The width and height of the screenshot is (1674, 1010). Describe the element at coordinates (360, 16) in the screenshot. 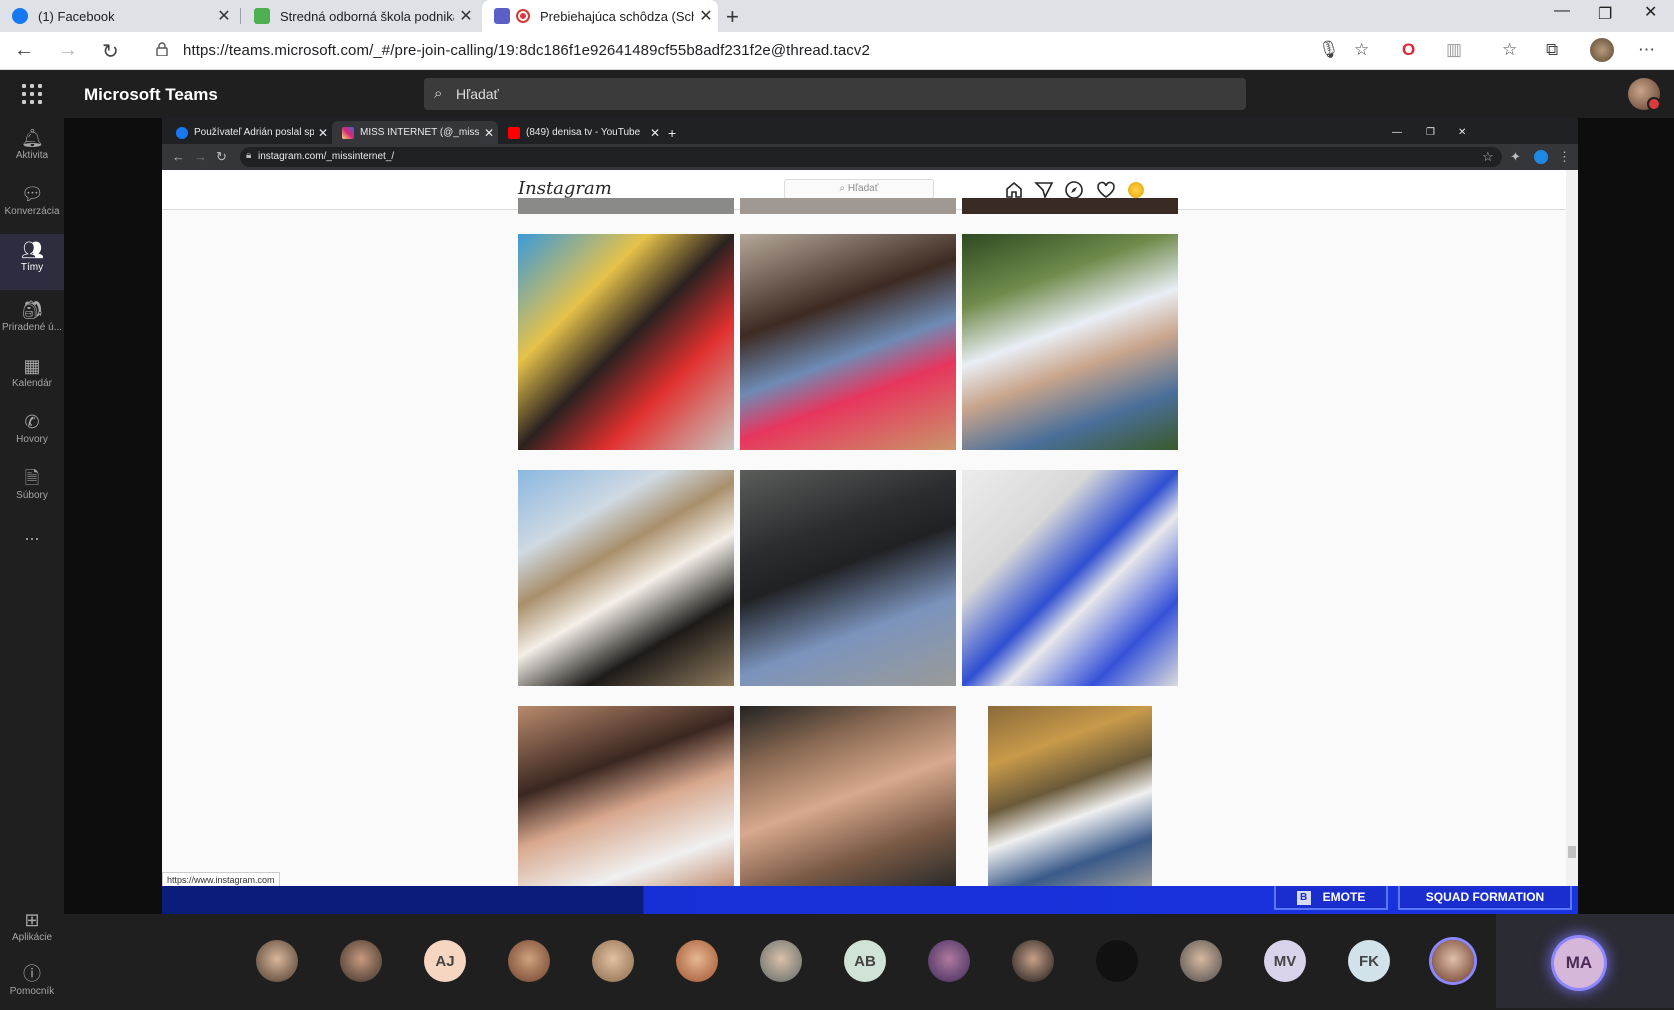

I see `browser-tab-school: Stredná odborná škola podnikan ✕` at that location.